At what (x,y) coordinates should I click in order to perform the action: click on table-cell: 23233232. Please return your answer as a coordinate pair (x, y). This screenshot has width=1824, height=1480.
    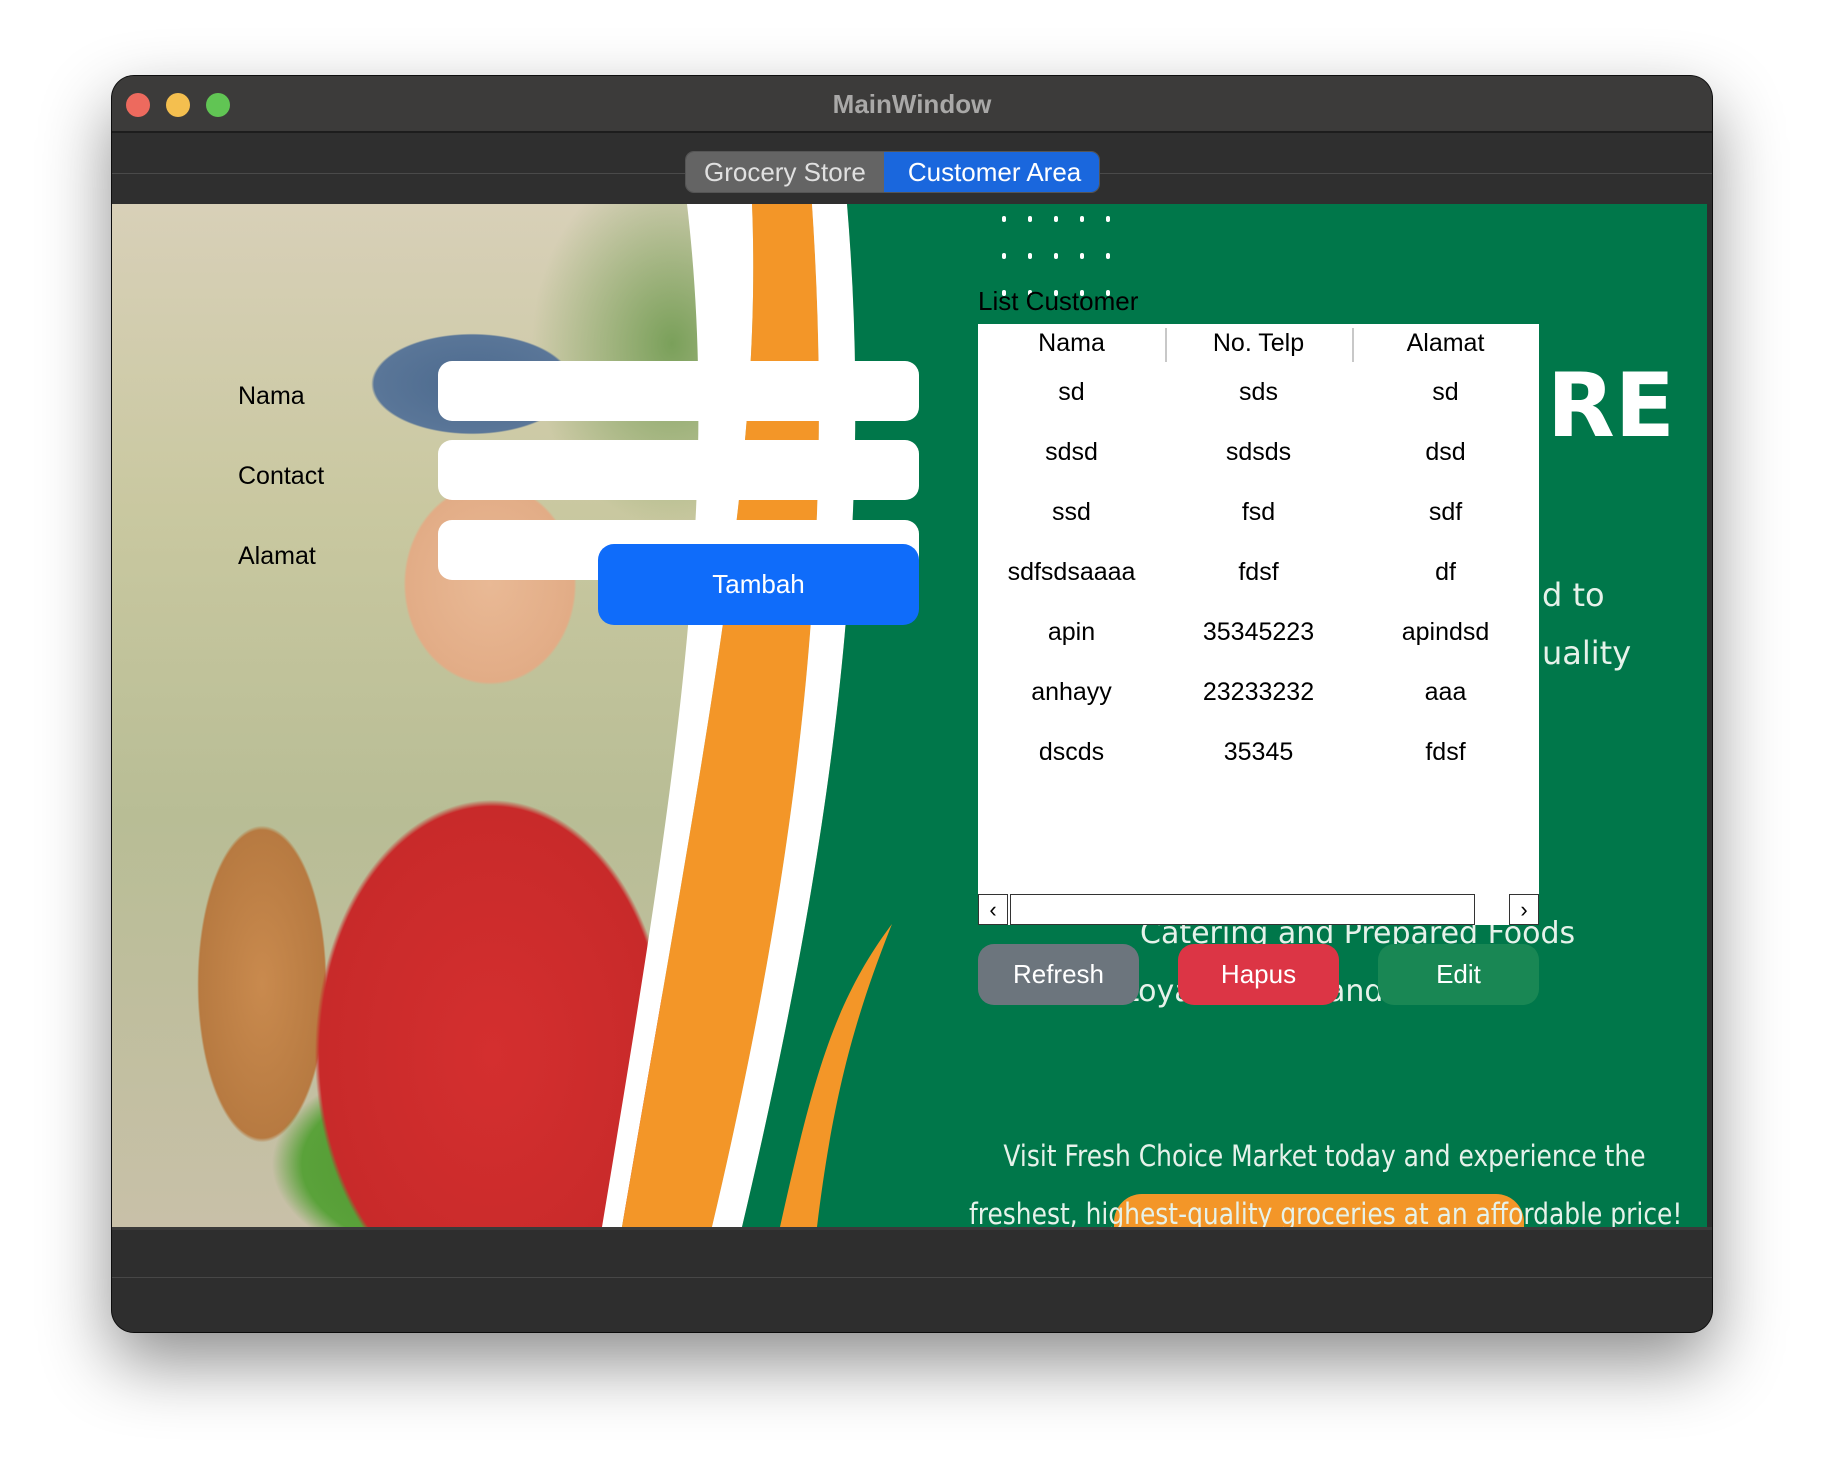
    Looking at the image, I should click on (1258, 691).